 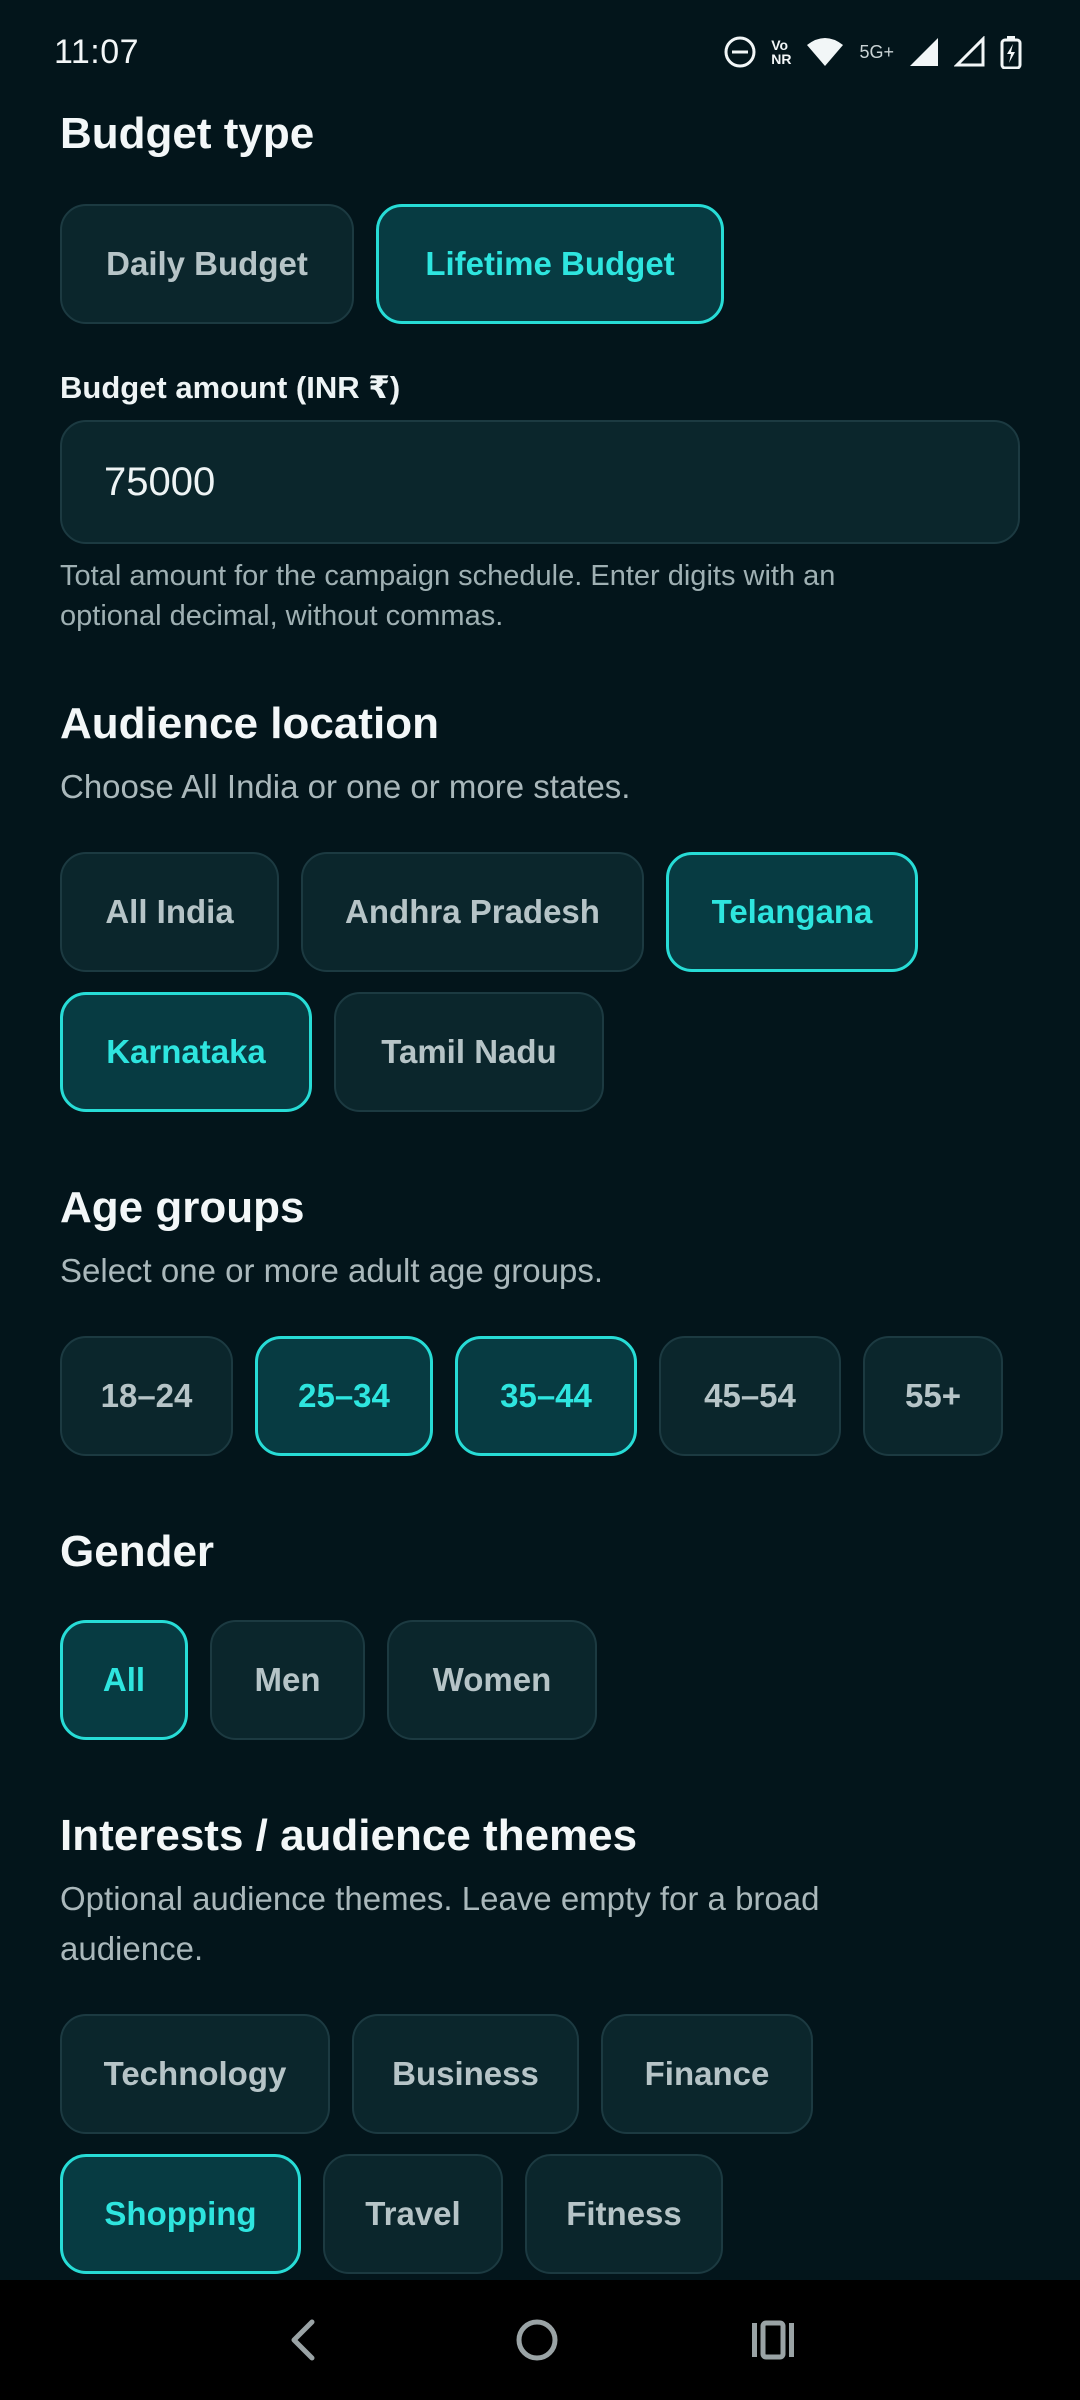 I want to click on chip-lifetime-budget: Lifetime Budget, so click(x=550, y=264).